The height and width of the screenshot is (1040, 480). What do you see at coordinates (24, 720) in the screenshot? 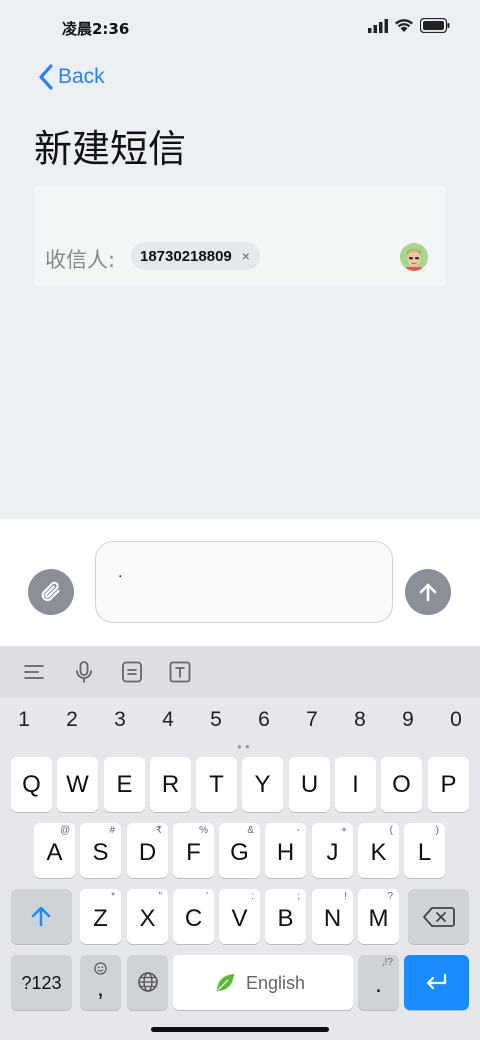
I see `key-1: 1` at bounding box center [24, 720].